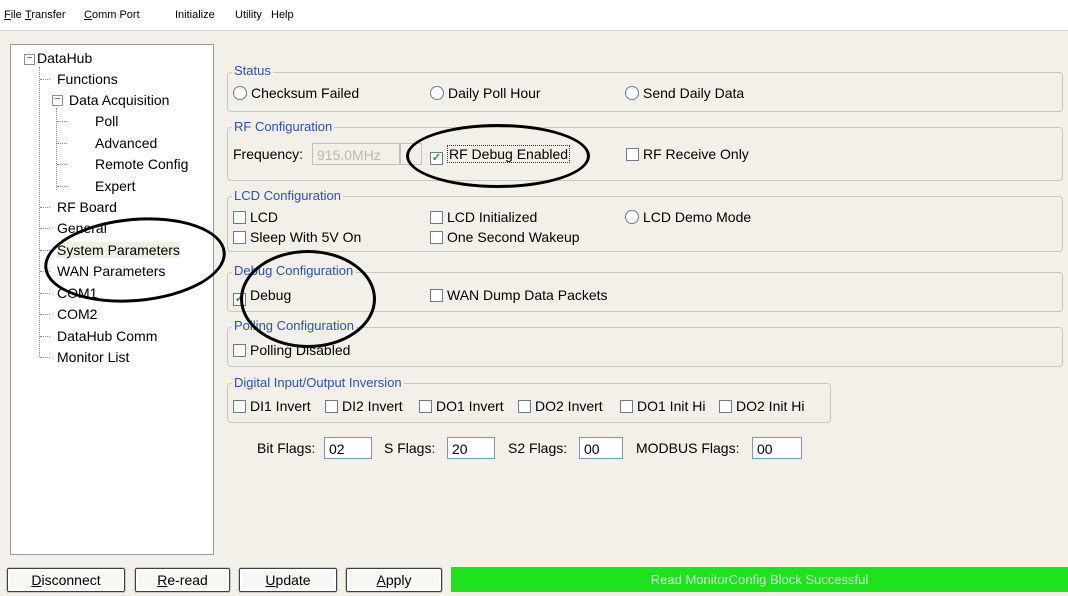 This screenshot has height=596, width=1068. I want to click on do1-invert-checkbox: DO1 Invert, so click(461, 406).